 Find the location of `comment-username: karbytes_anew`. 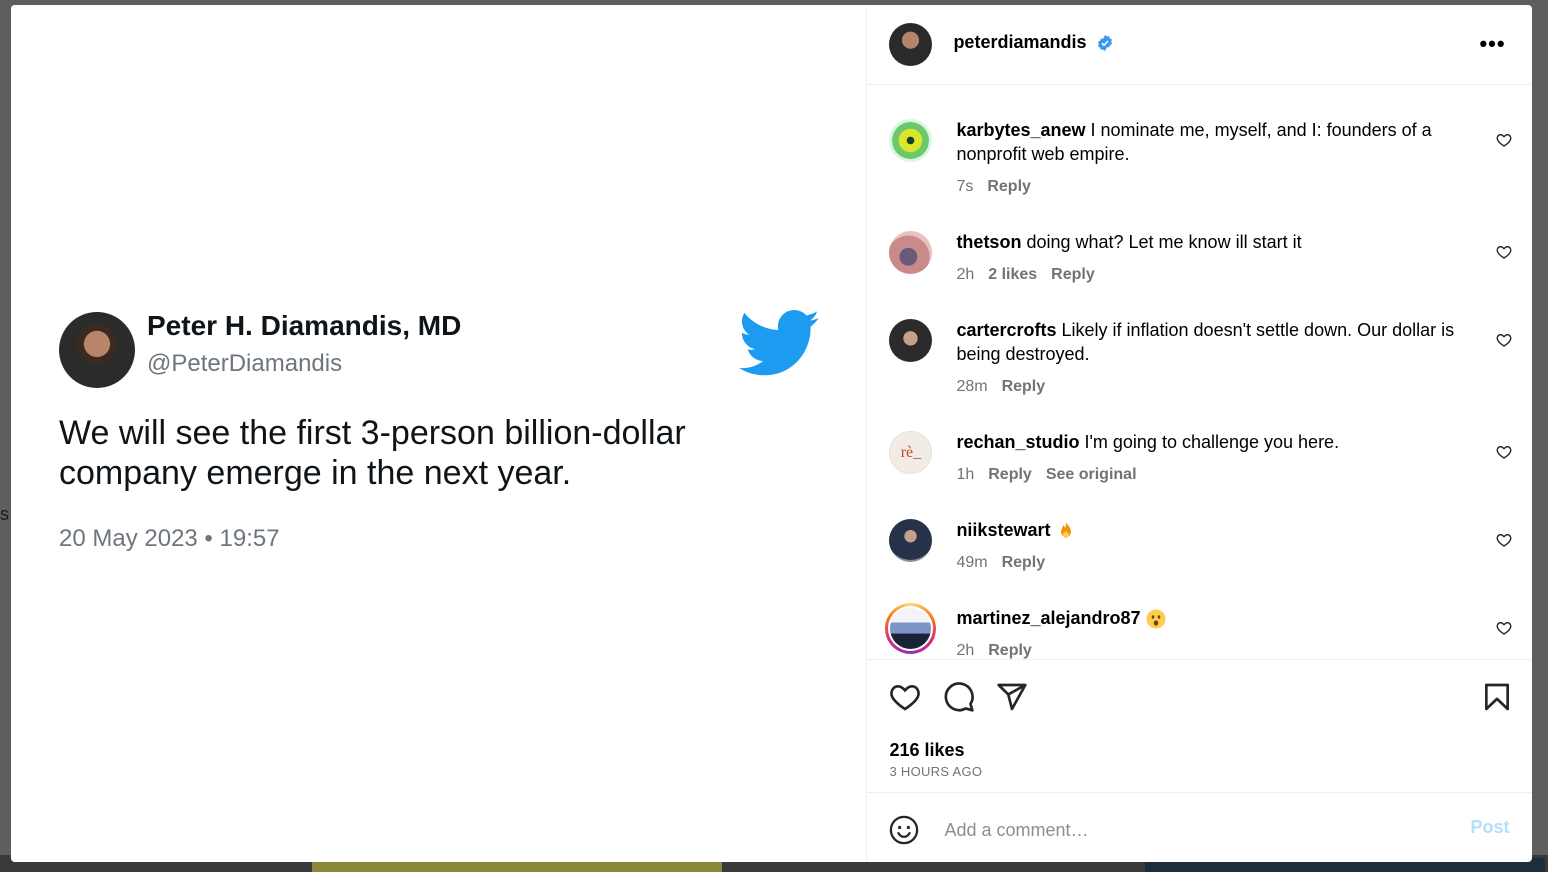

comment-username: karbytes_anew is located at coordinates (1020, 130).